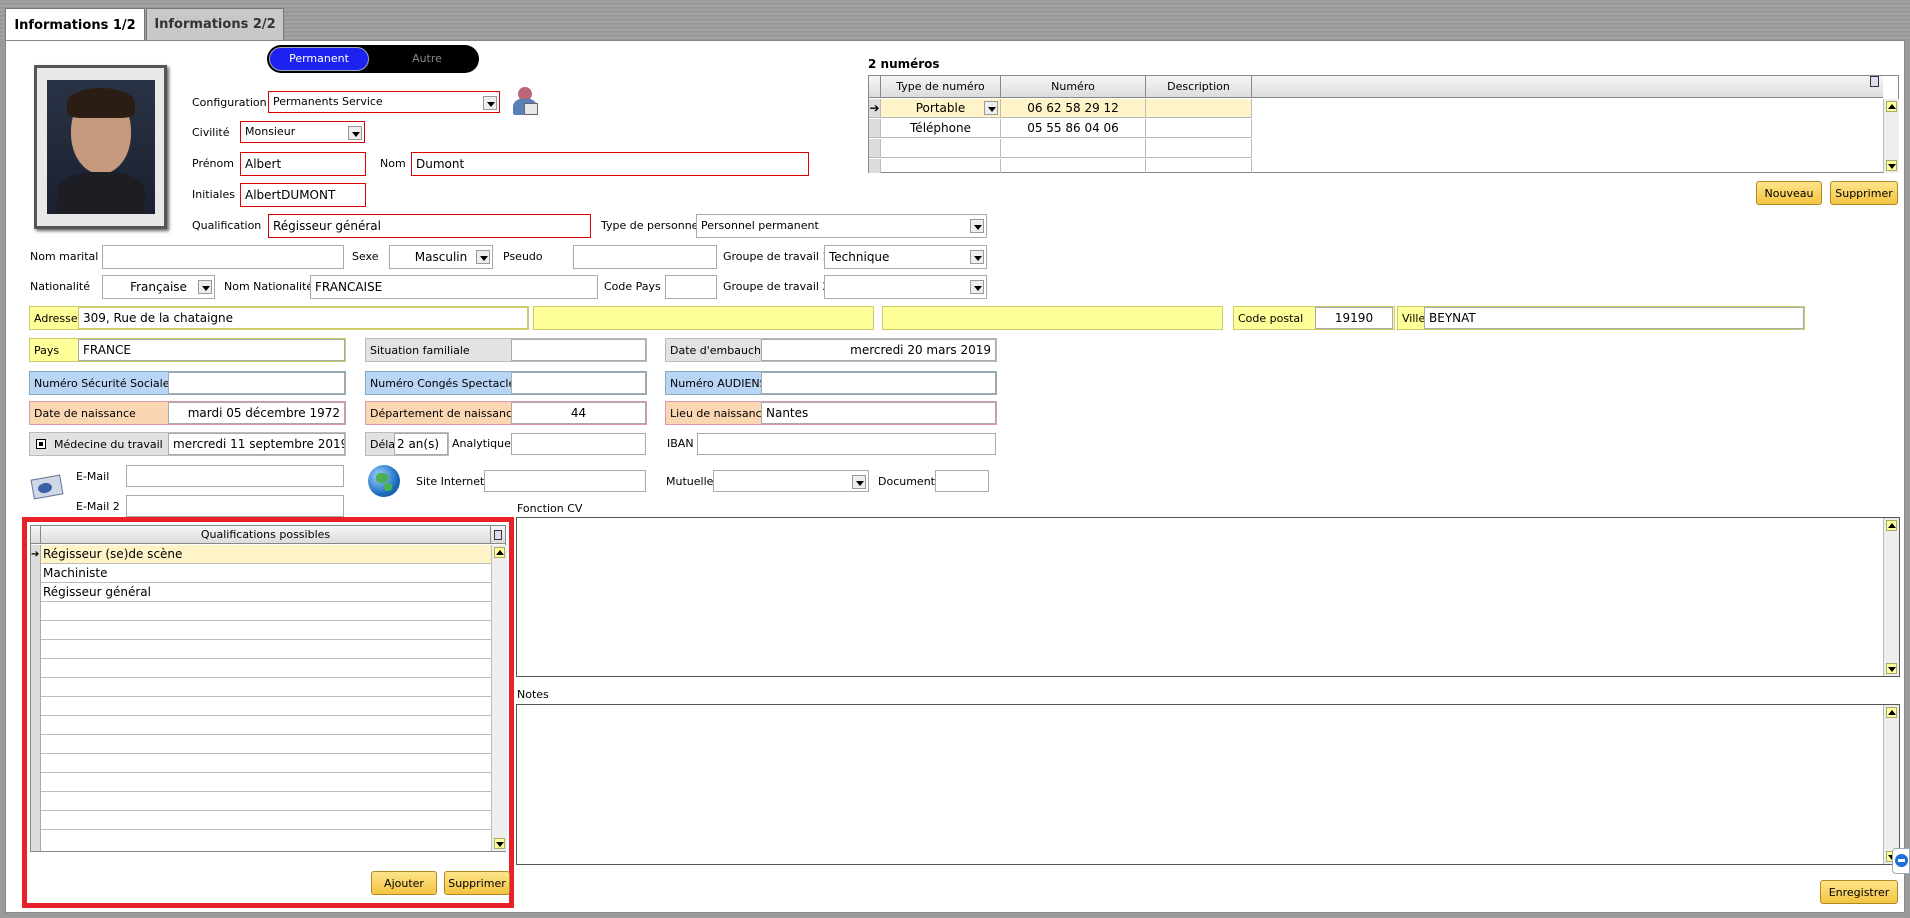 The image size is (1910, 918). I want to click on nouveau-button: Nouveau, so click(1789, 193).